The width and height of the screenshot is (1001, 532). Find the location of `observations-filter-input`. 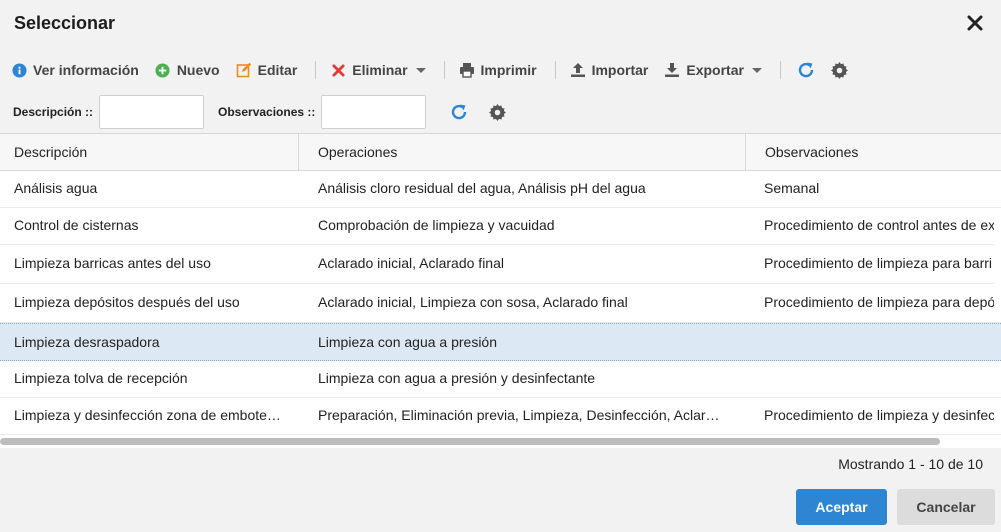

observations-filter-input is located at coordinates (374, 112).